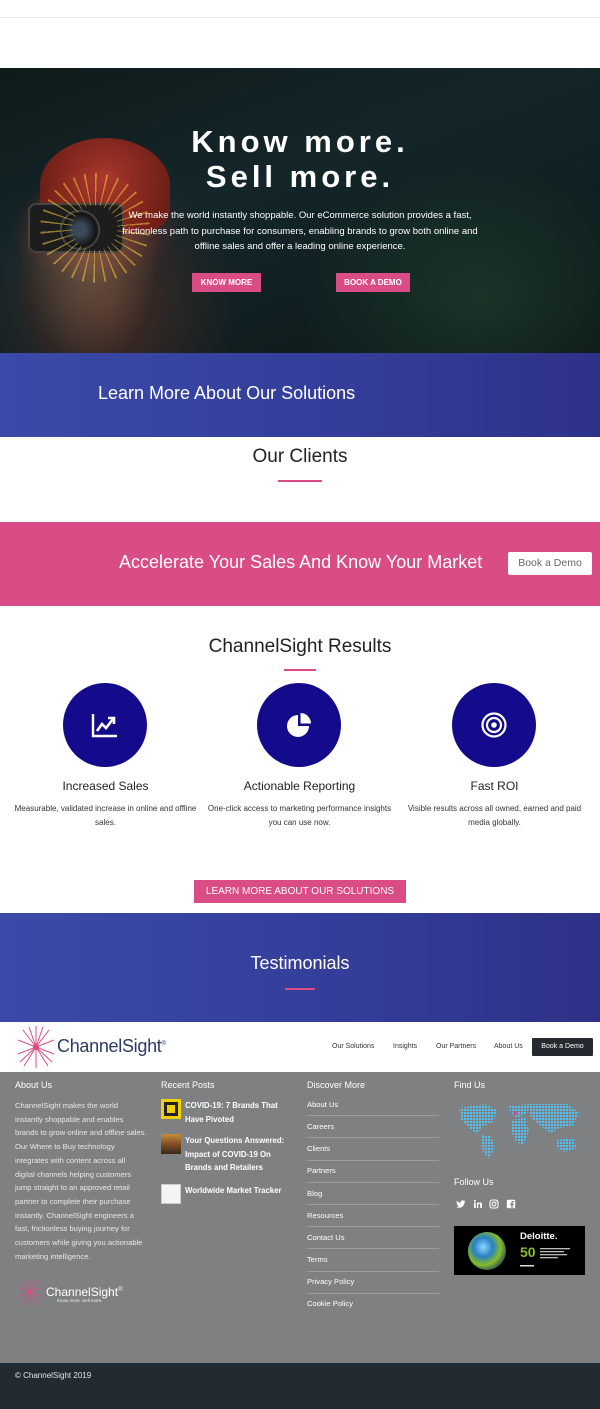  Describe the element at coordinates (494, 1204) in the screenshot. I see `instagram-icon` at that location.